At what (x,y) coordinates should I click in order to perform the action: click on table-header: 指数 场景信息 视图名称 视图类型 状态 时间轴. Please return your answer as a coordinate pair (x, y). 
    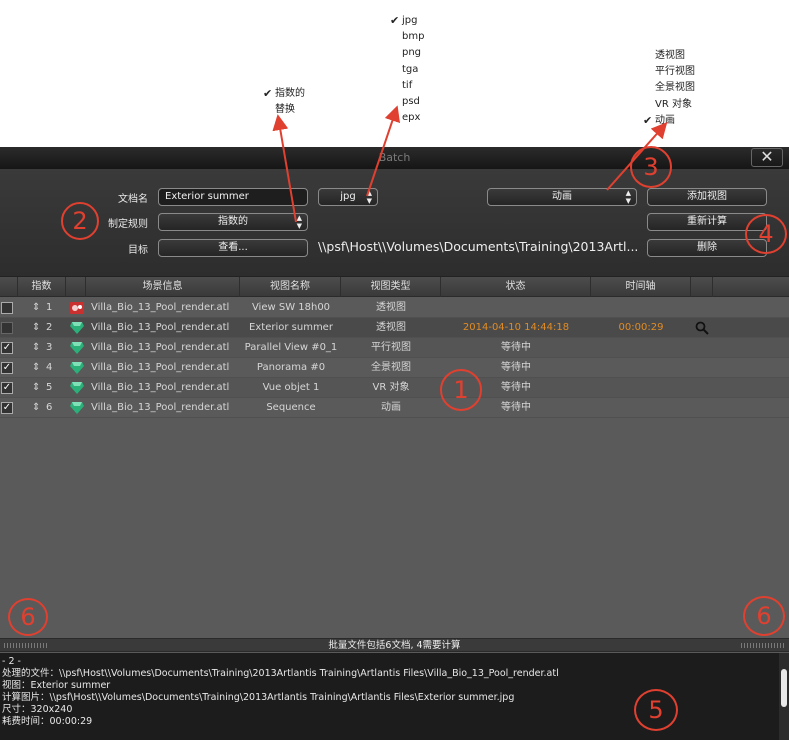
    Looking at the image, I should click on (394, 287).